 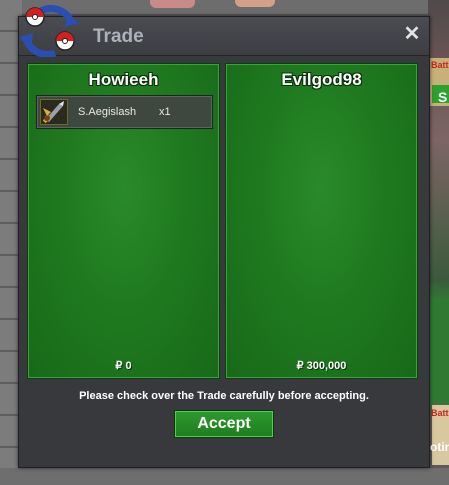 What do you see at coordinates (118, 36) in the screenshot?
I see `window-title: Trade` at bounding box center [118, 36].